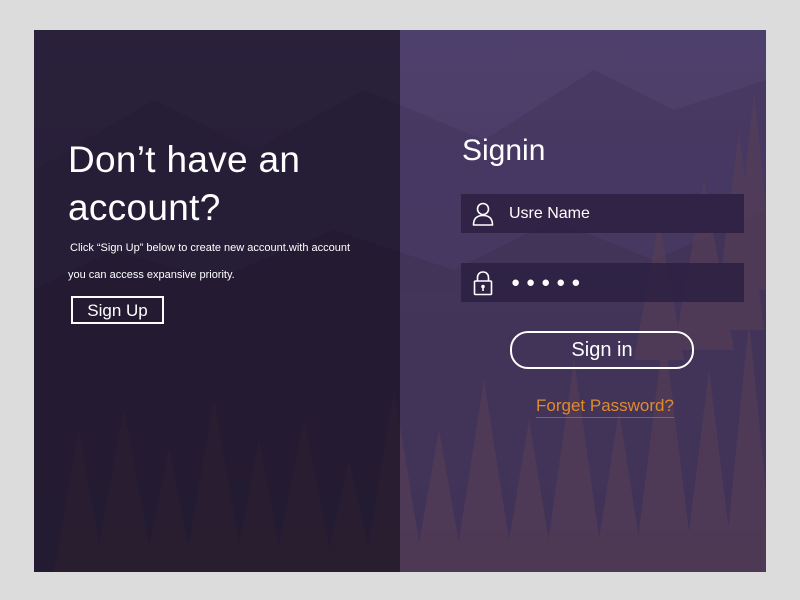 This screenshot has height=600, width=800. What do you see at coordinates (184, 183) in the screenshot?
I see `signup-heading: Don’t have an account?` at bounding box center [184, 183].